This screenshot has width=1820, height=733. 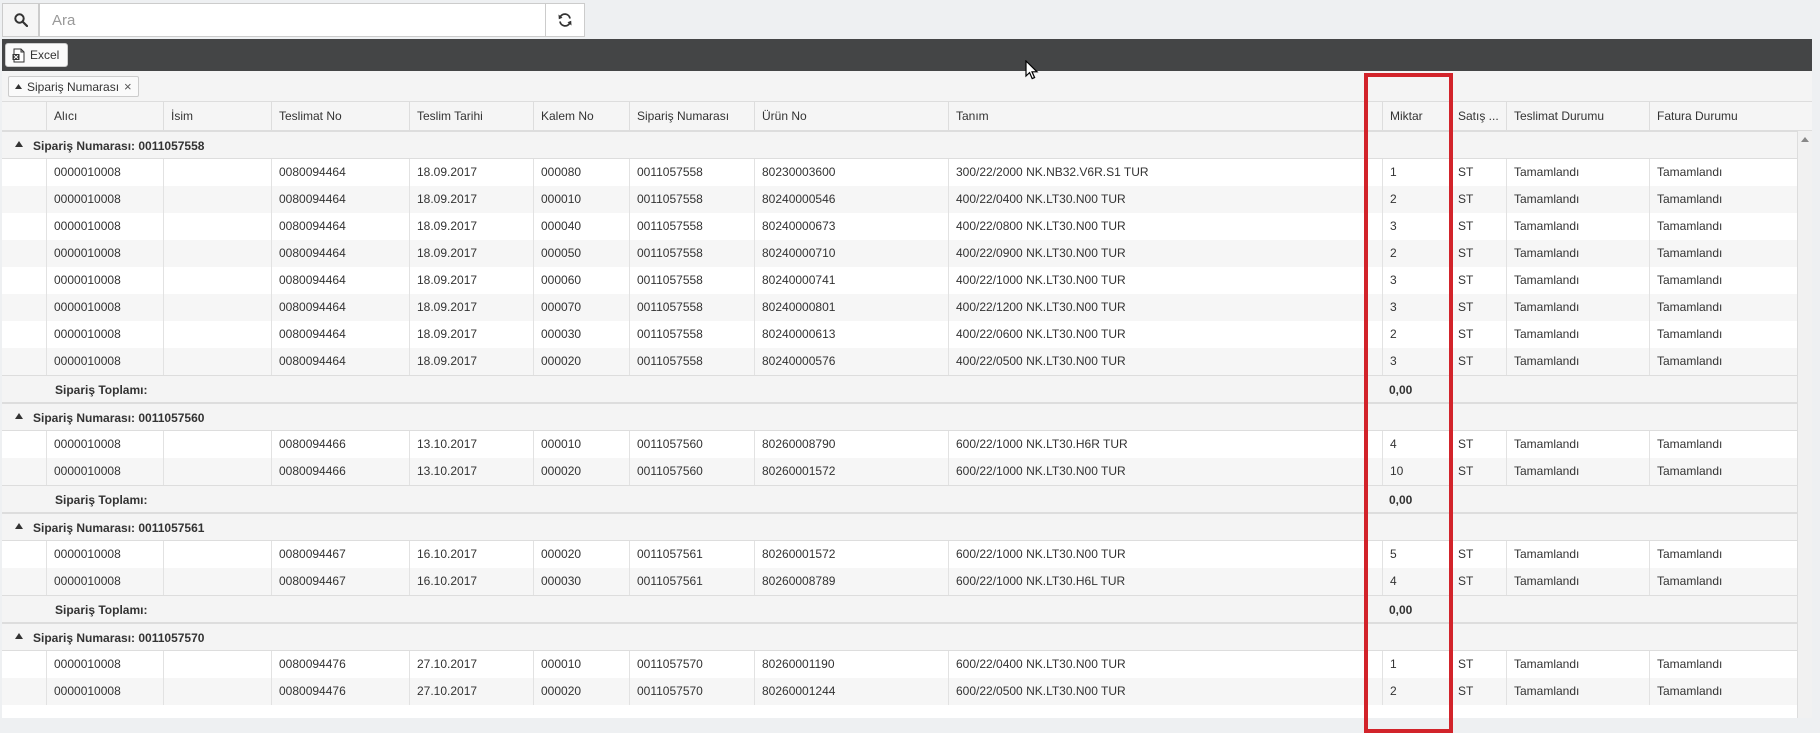 What do you see at coordinates (1165, 116) in the screenshot?
I see `header-col-tanim: Tanım` at bounding box center [1165, 116].